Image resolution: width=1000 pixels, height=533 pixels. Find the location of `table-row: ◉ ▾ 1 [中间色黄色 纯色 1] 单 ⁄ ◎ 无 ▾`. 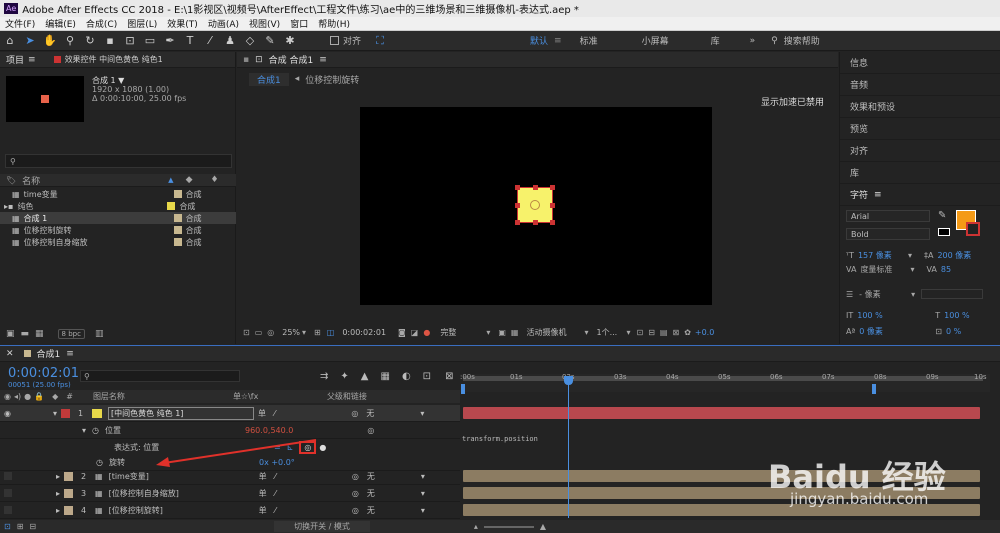

table-row: ◉ ▾ 1 [中间色黄色 纯色 1] 单 ⁄ ◎ 无 ▾ is located at coordinates (230, 413).